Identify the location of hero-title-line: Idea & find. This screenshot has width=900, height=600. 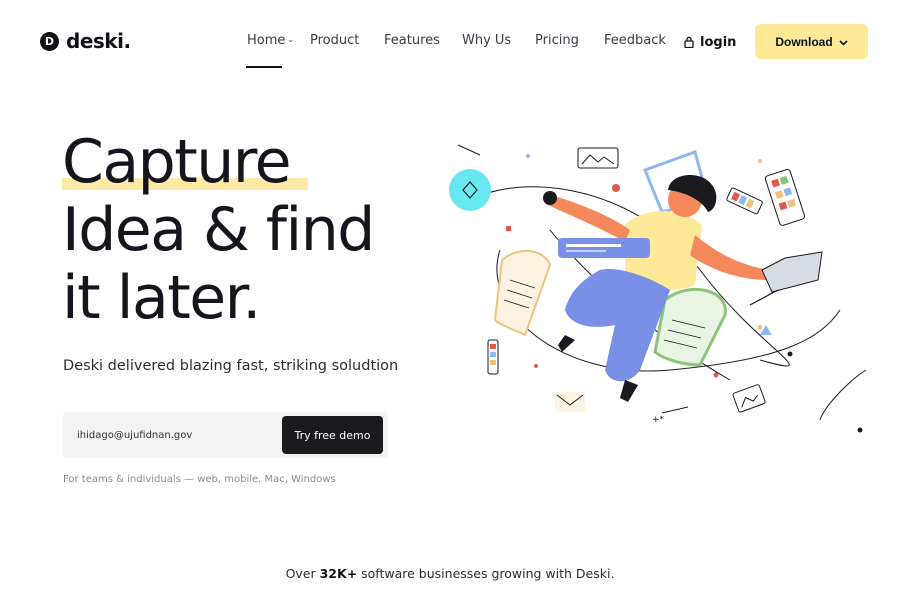
(218, 230).